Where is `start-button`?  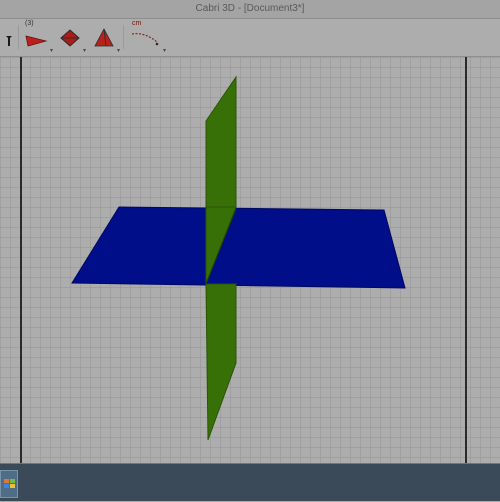 start-button is located at coordinates (9, 484).